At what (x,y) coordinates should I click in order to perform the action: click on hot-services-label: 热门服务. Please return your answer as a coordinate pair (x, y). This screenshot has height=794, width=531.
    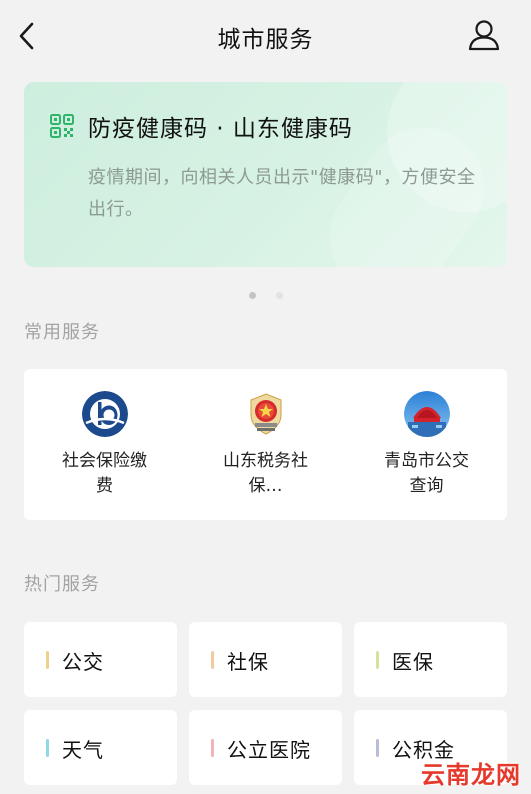
    Looking at the image, I should click on (62, 584).